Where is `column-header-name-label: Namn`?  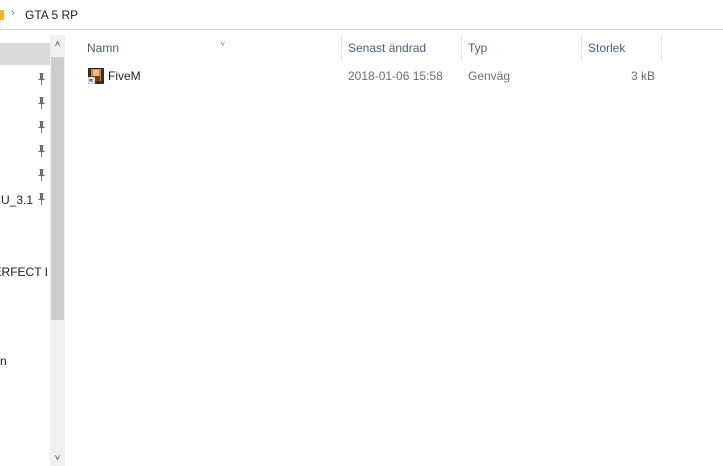 column-header-name-label: Namn is located at coordinates (103, 48).